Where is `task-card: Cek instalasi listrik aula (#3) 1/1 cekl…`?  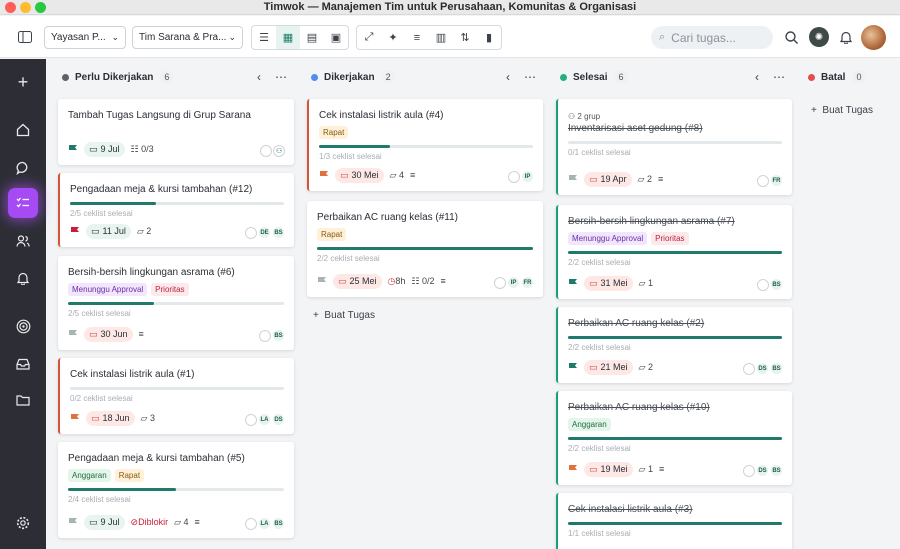 task-card: Cek instalasi listrik aula (#3) 1/1 cekl… is located at coordinates (674, 521).